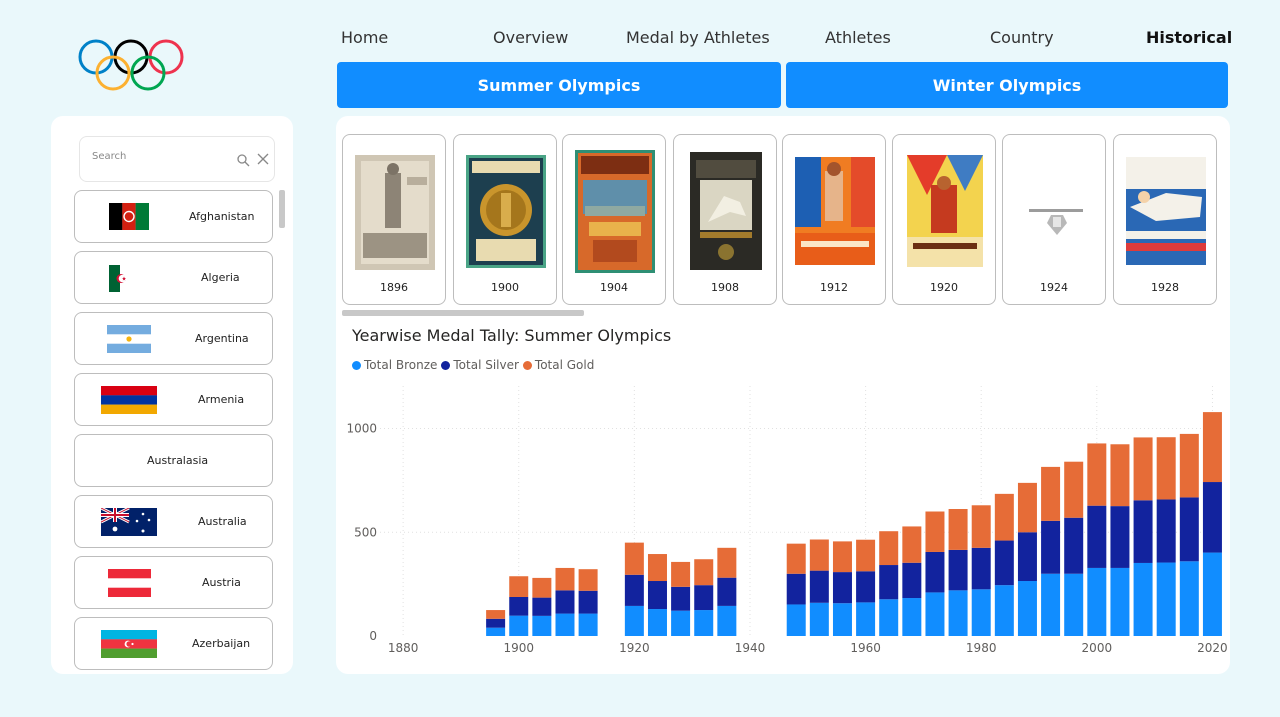 This screenshot has width=1280, height=717. Describe the element at coordinates (558, 365) in the screenshot. I see `legend-item-gold: Total Gold` at that location.